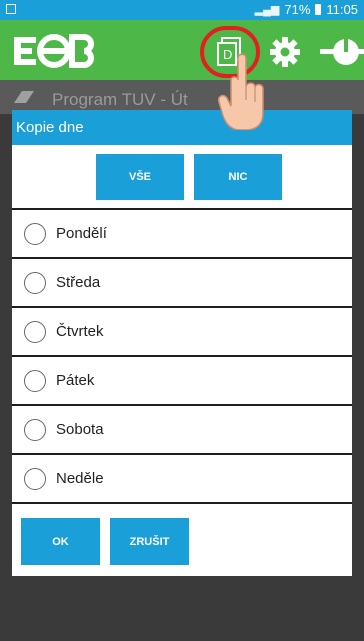  Describe the element at coordinates (105, 541) in the screenshot. I see `dialog-actions: OK ZRUŠIT` at that location.